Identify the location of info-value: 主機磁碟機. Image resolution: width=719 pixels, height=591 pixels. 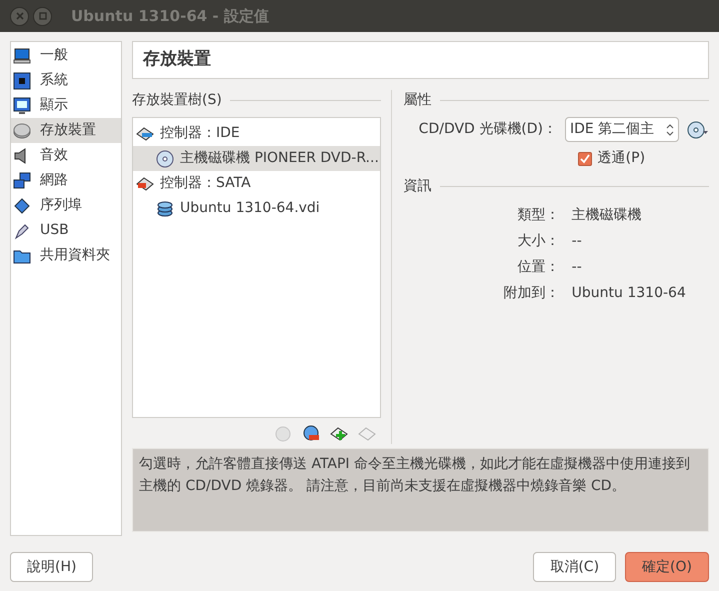
(607, 215).